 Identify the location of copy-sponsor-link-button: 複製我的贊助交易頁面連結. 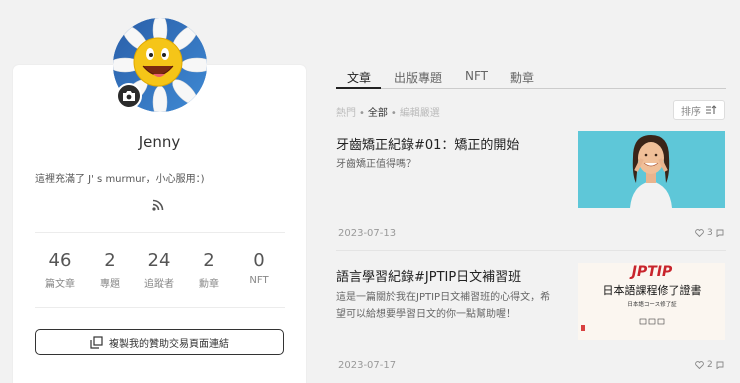
(159, 342).